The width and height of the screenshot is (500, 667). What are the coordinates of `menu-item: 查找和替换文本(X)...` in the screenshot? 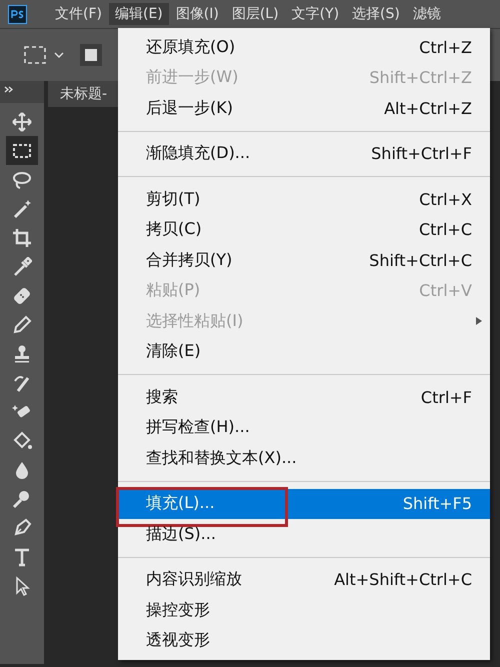 It's located at (304, 458).